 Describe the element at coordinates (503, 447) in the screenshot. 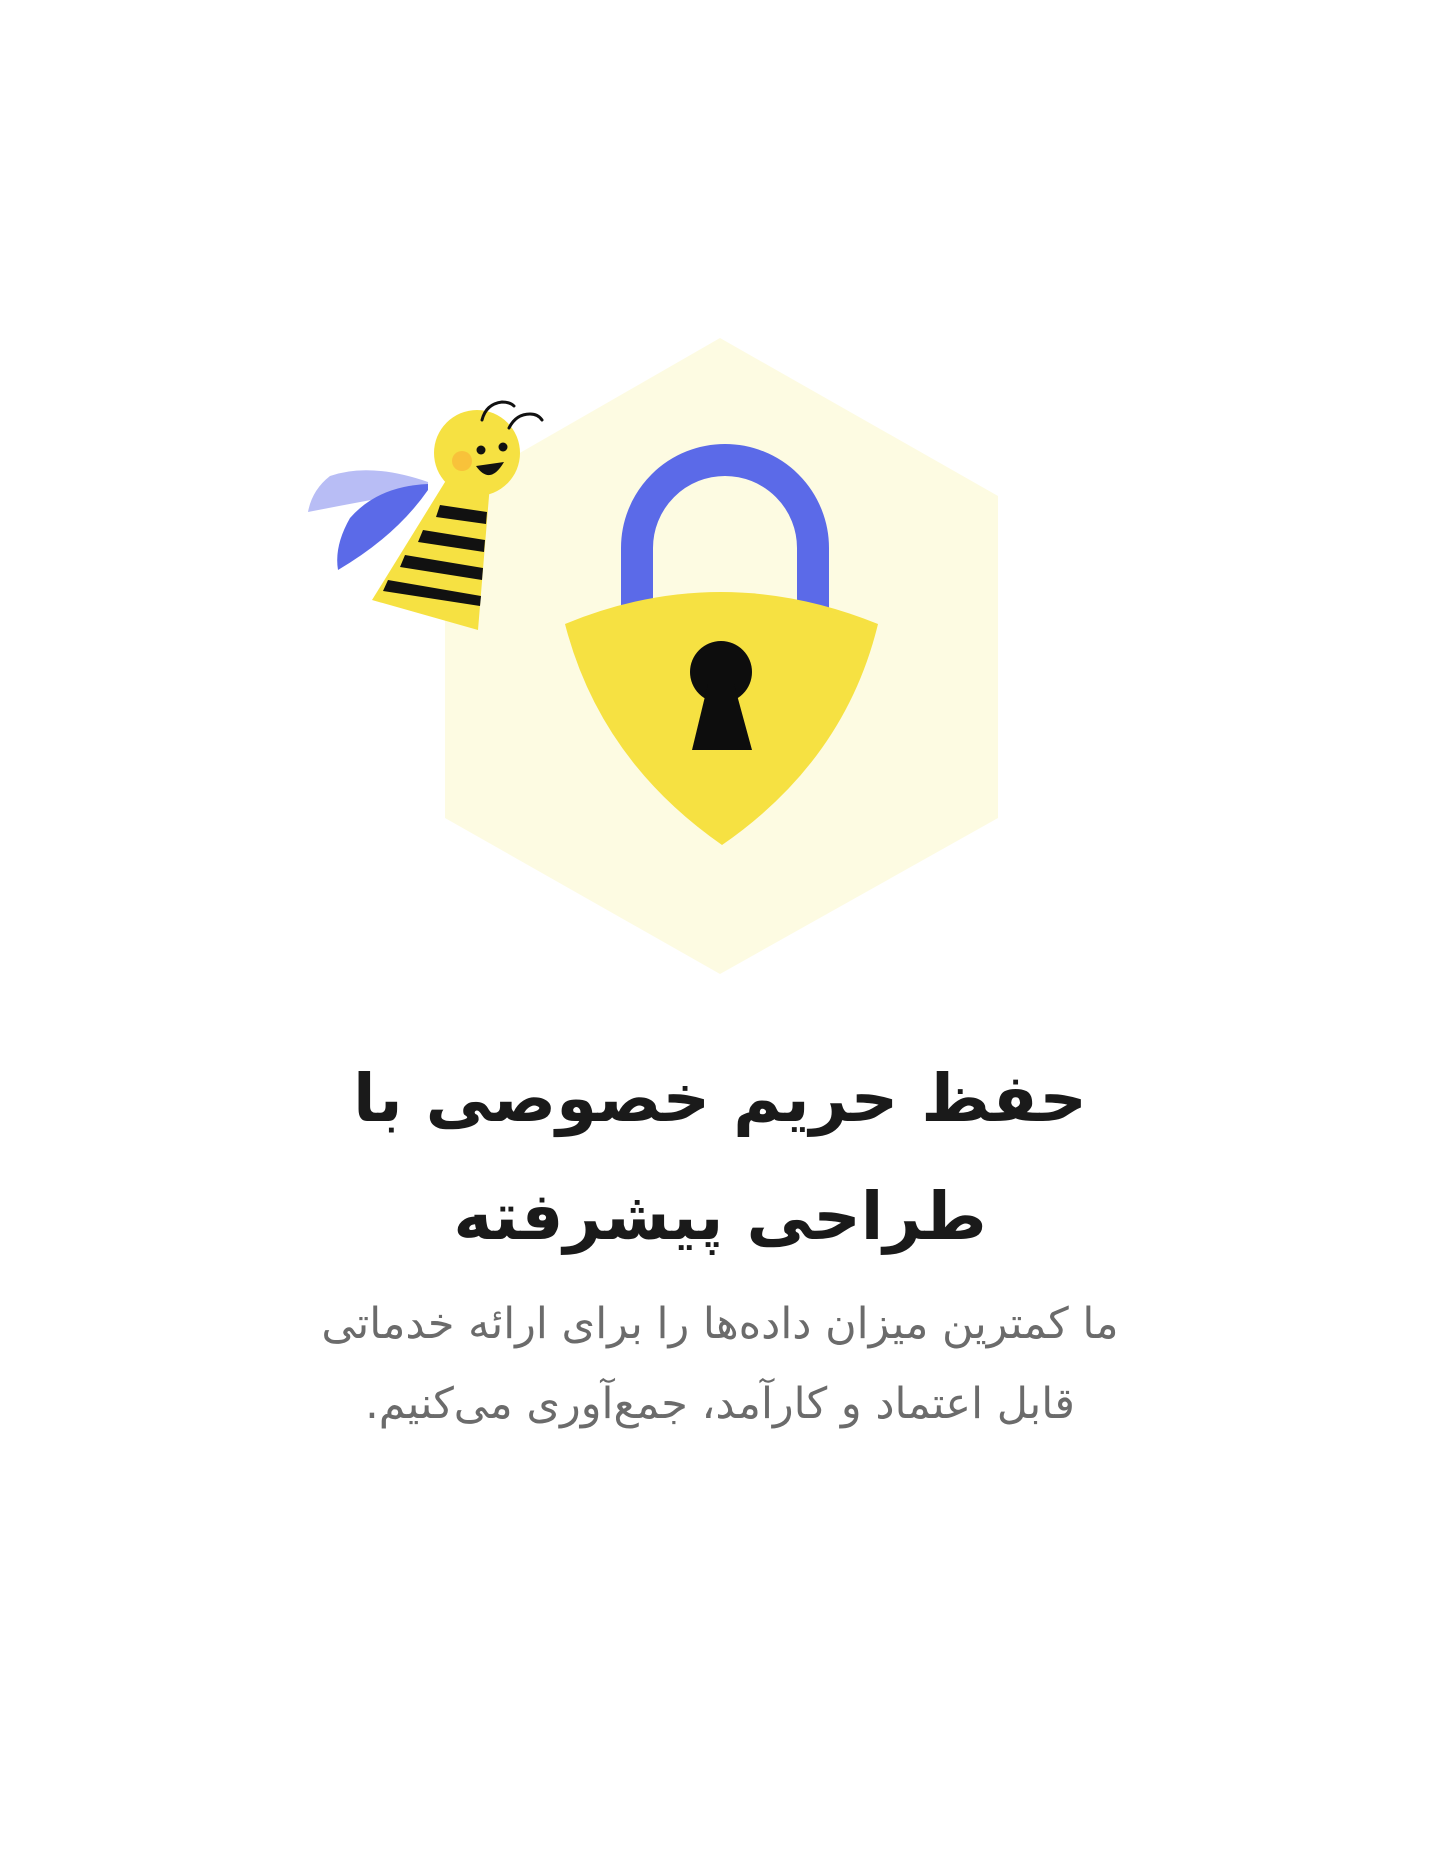

I see `bee-eye-right` at that location.